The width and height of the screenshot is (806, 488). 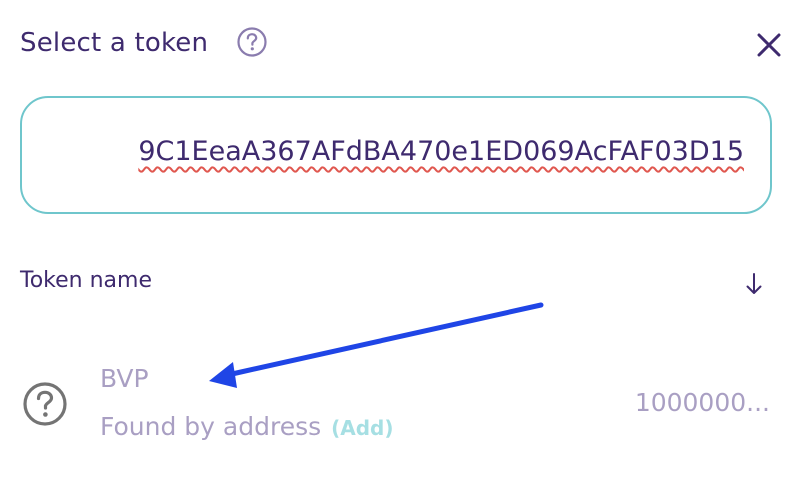 What do you see at coordinates (769, 45) in the screenshot?
I see `close-icon` at bounding box center [769, 45].